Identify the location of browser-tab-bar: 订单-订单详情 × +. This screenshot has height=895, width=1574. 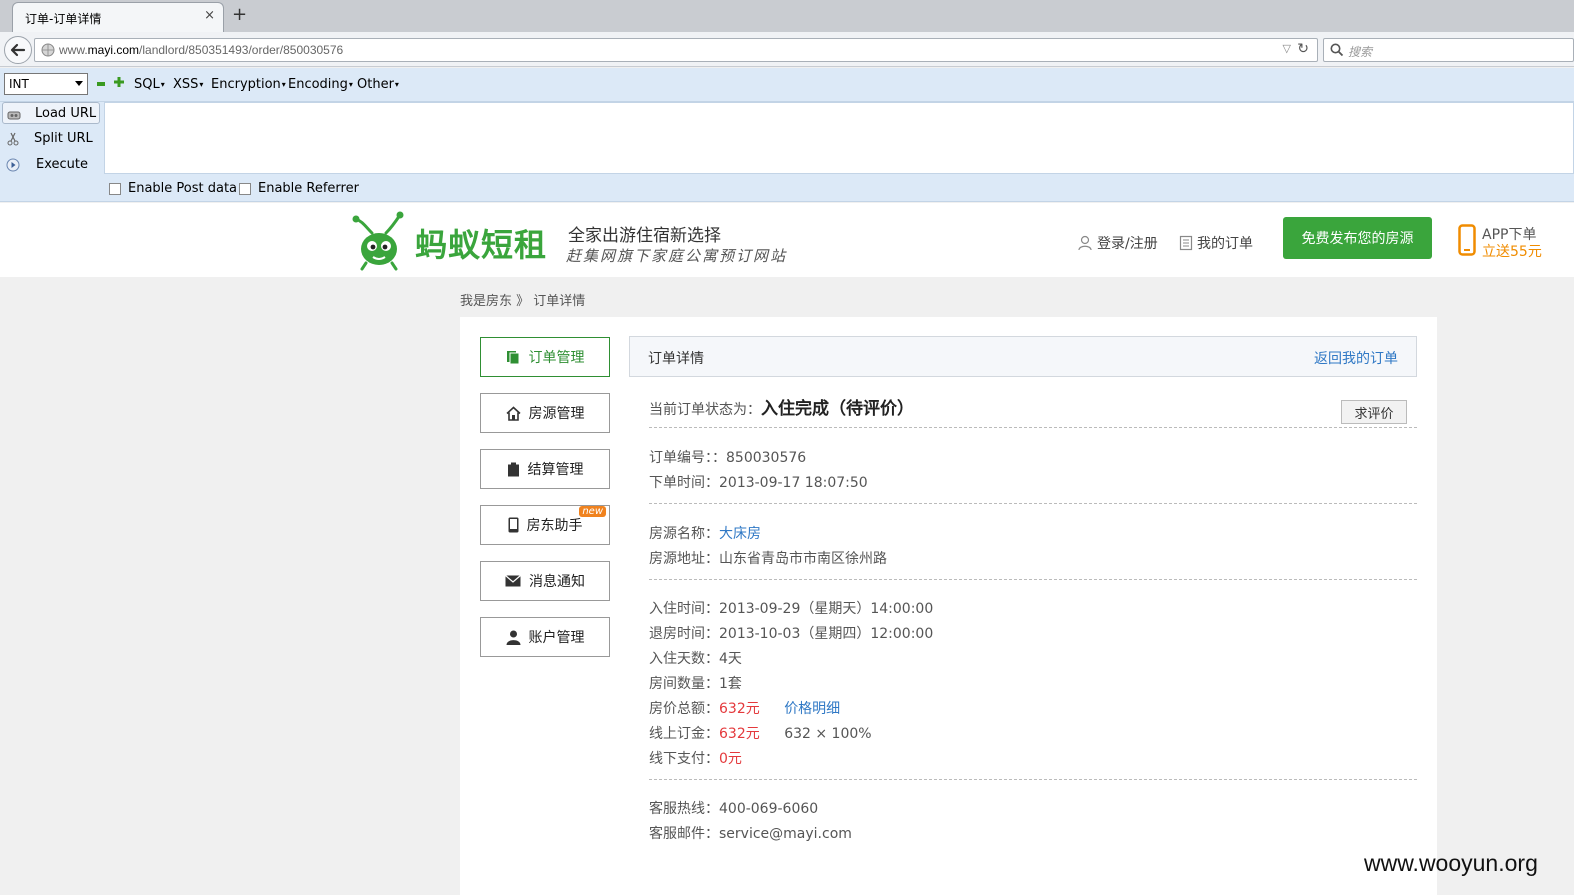
(787, 16).